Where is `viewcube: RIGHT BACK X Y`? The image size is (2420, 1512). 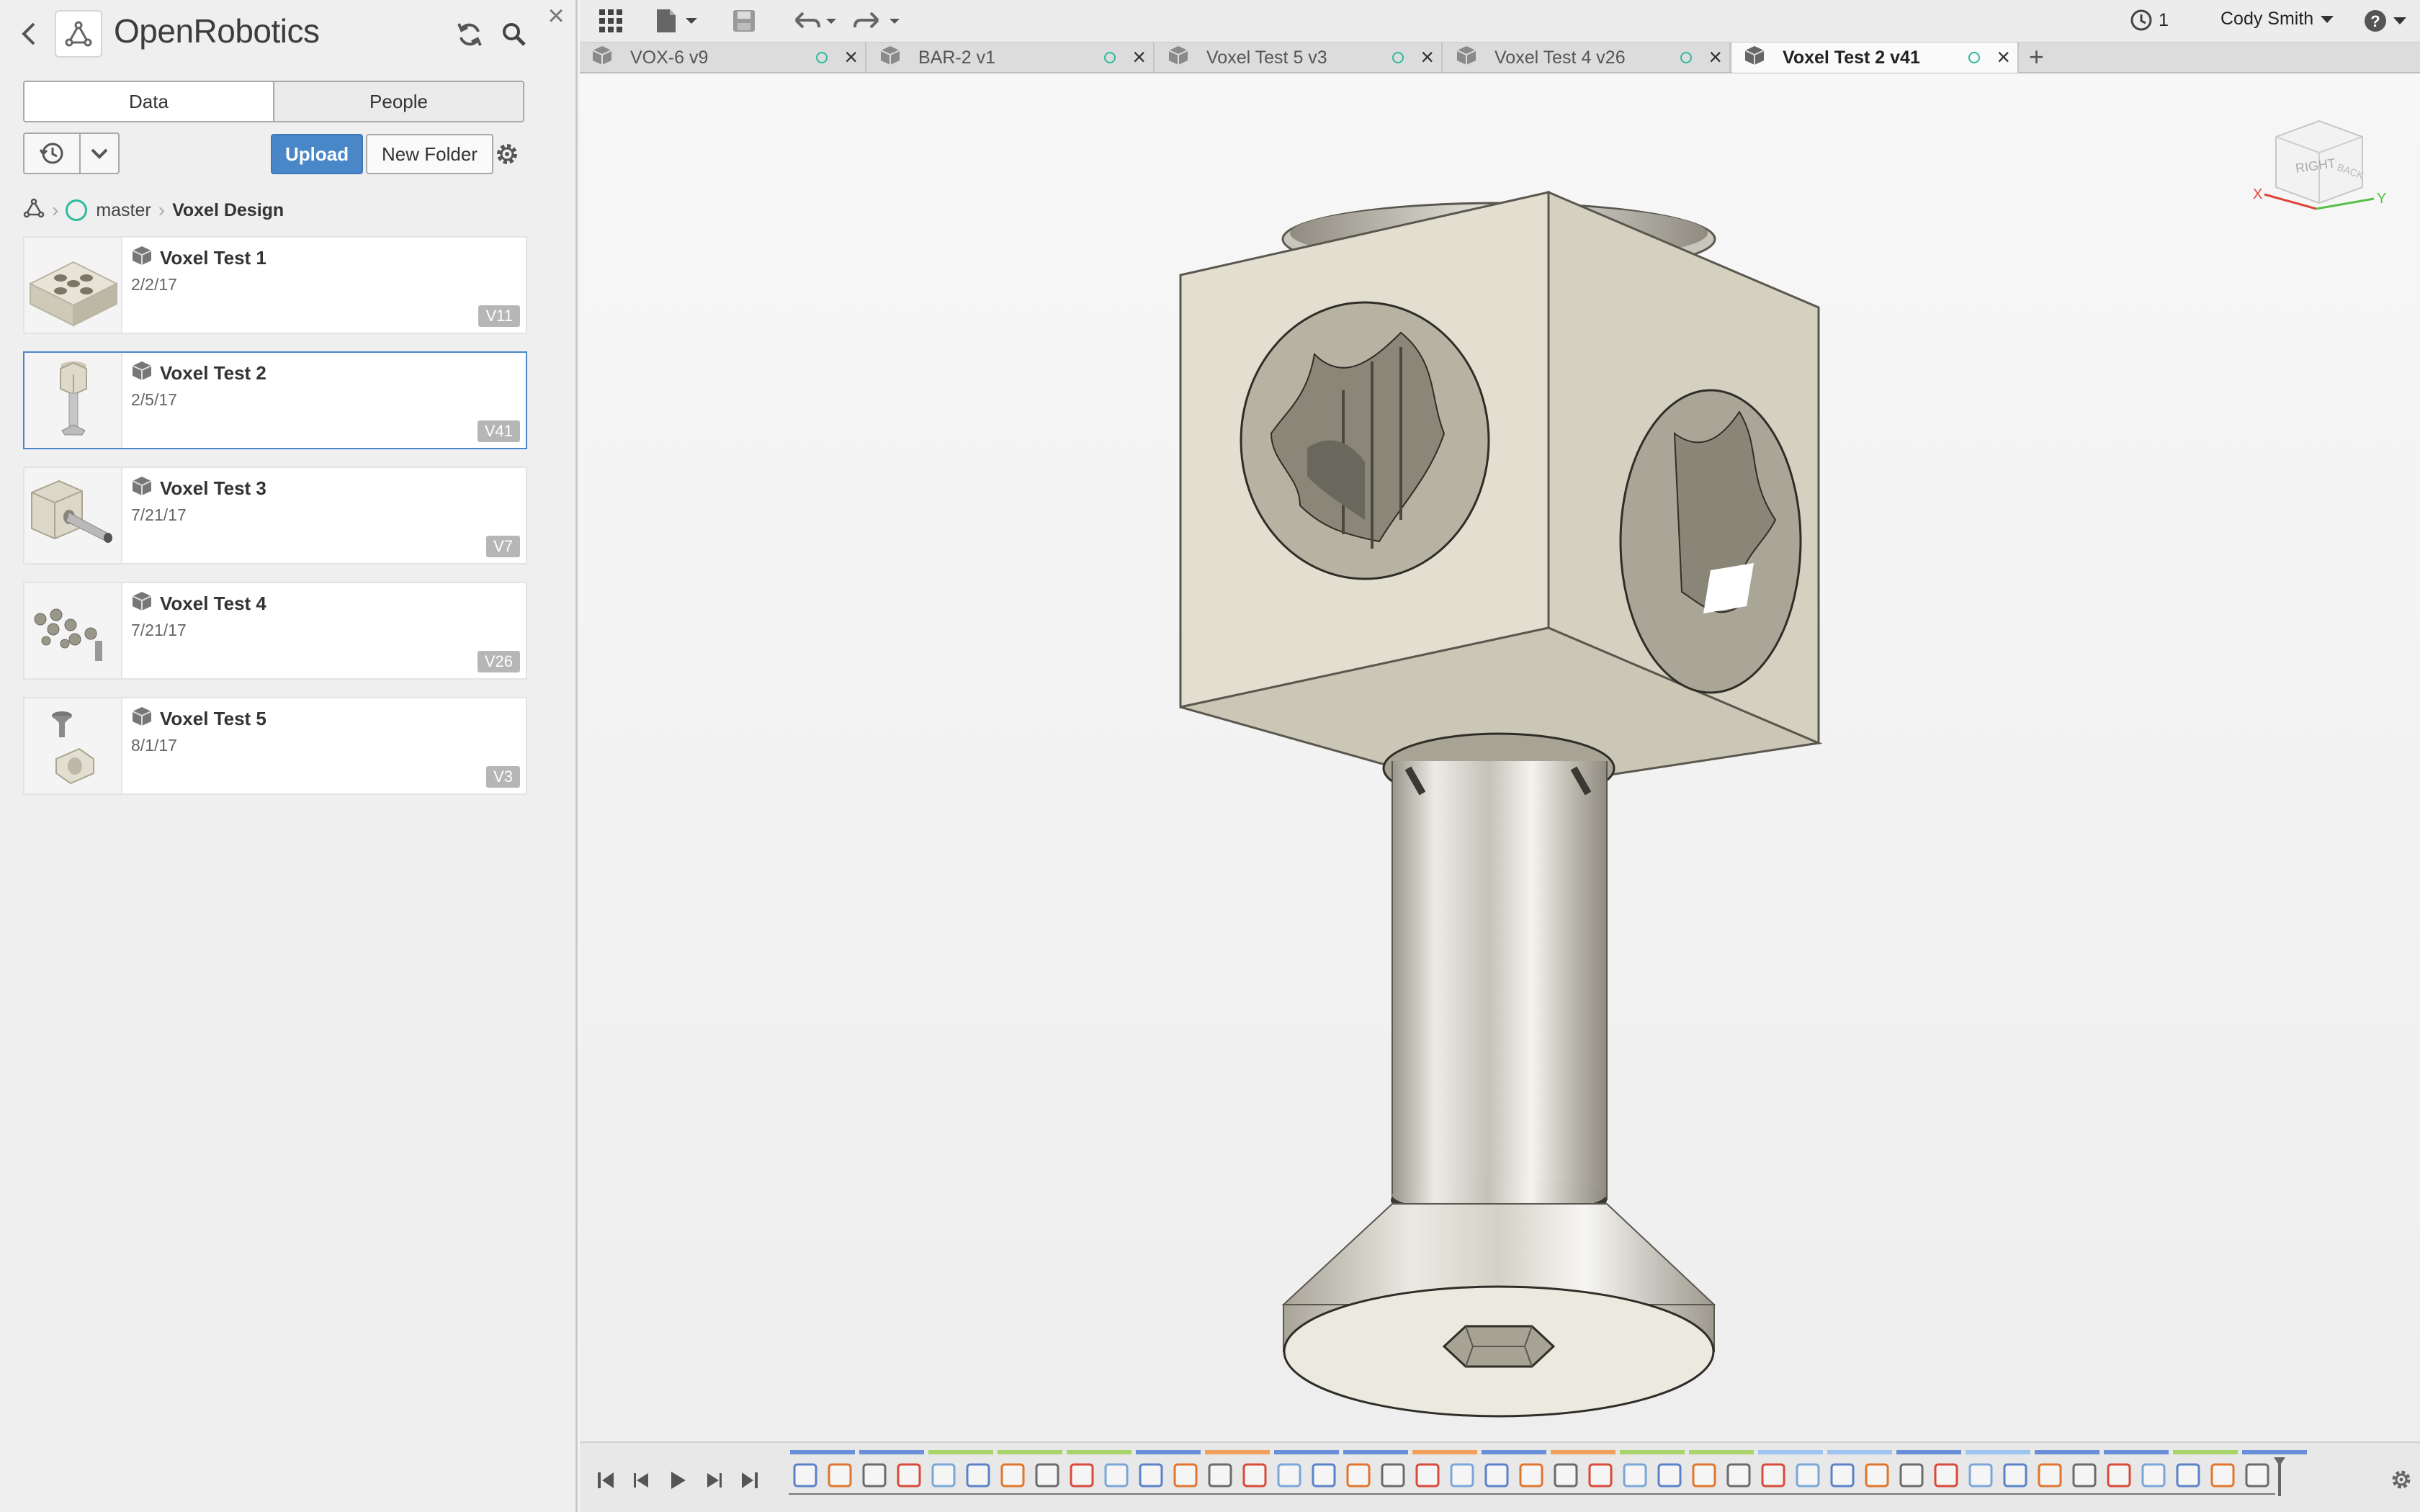 viewcube: RIGHT BACK X Y is located at coordinates (2319, 167).